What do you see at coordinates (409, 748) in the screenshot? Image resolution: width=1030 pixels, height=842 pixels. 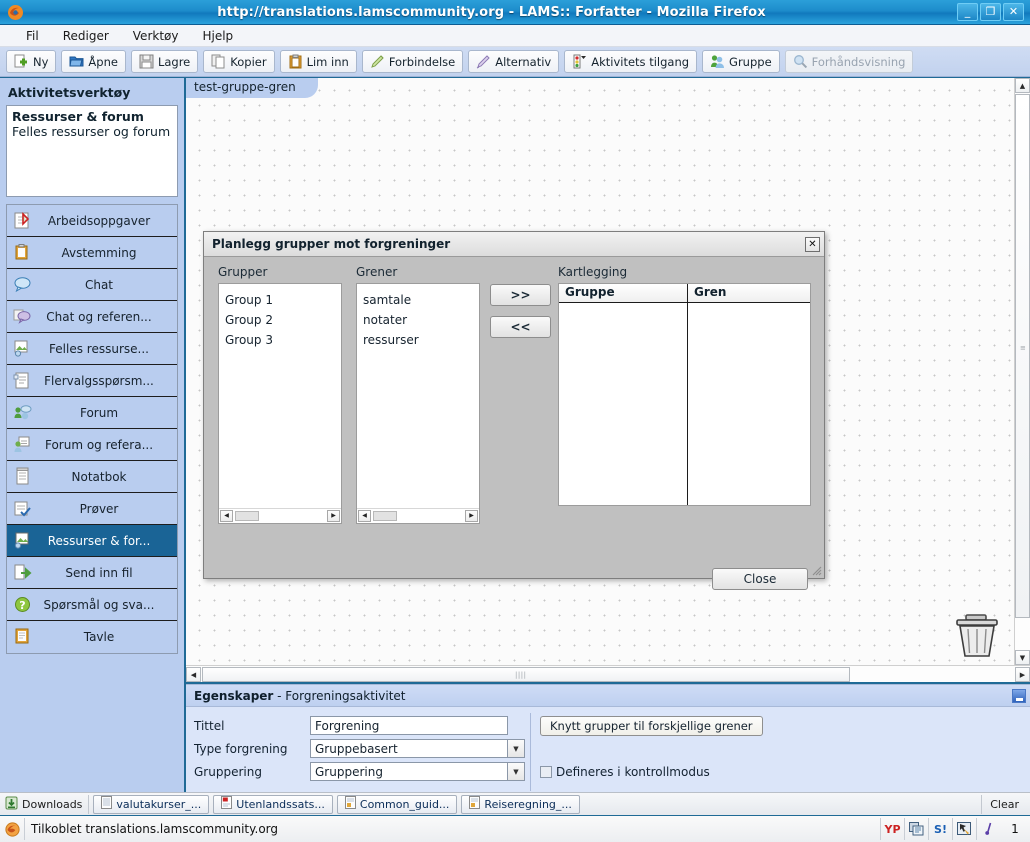 I see `branch-type-select: Gruppebasert` at bounding box center [409, 748].